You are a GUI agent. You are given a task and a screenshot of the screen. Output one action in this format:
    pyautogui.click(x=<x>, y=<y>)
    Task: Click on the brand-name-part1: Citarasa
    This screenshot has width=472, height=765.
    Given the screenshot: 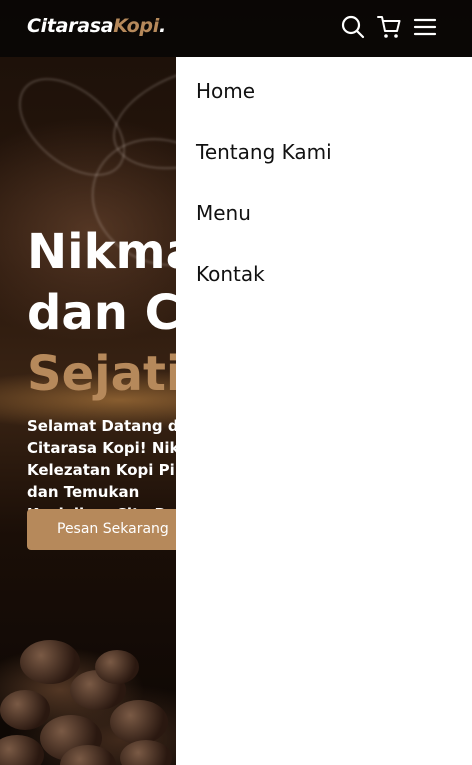 What is the action you would take?
    pyautogui.click(x=70, y=26)
    